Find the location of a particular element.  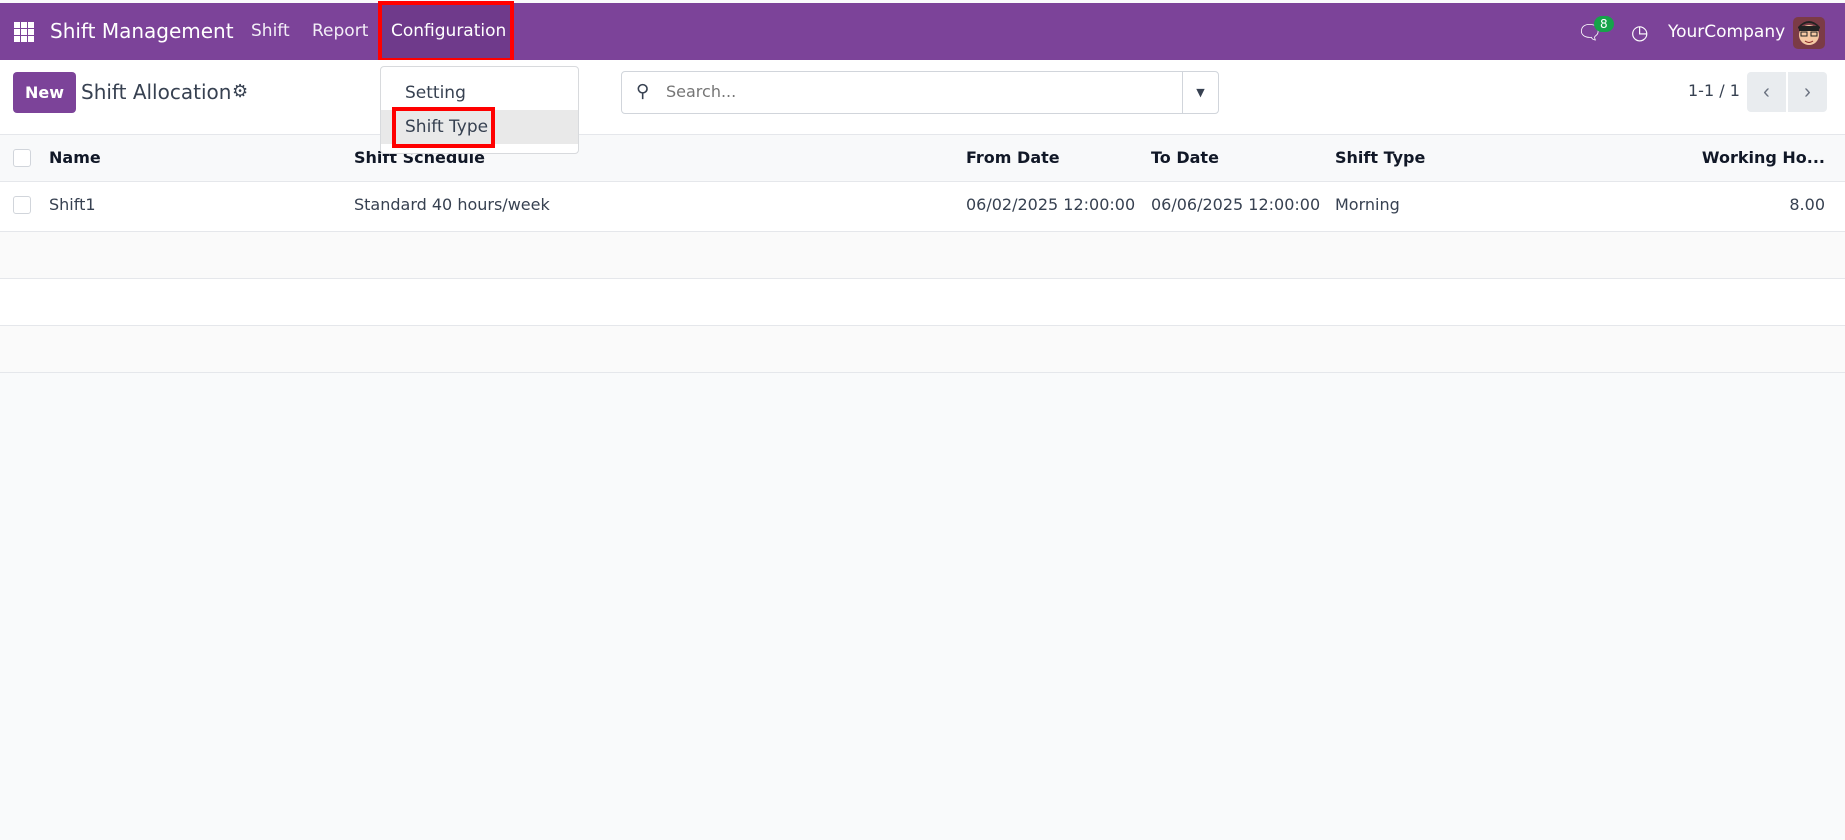

header-from-date: From Date is located at coordinates (1013, 157).